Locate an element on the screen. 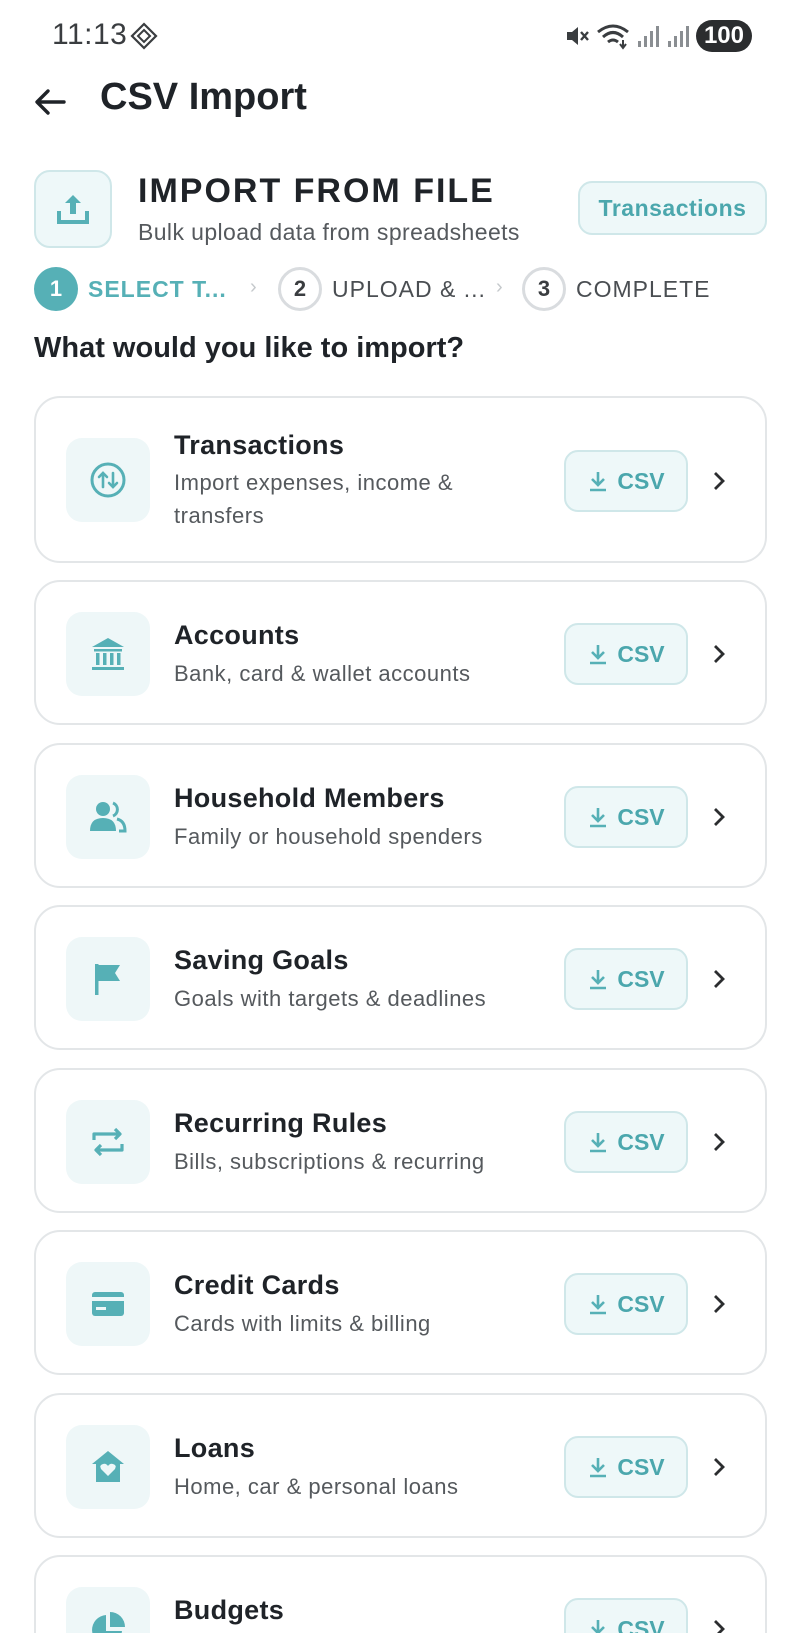 The image size is (800, 1633). transfer-icon is located at coordinates (108, 480).